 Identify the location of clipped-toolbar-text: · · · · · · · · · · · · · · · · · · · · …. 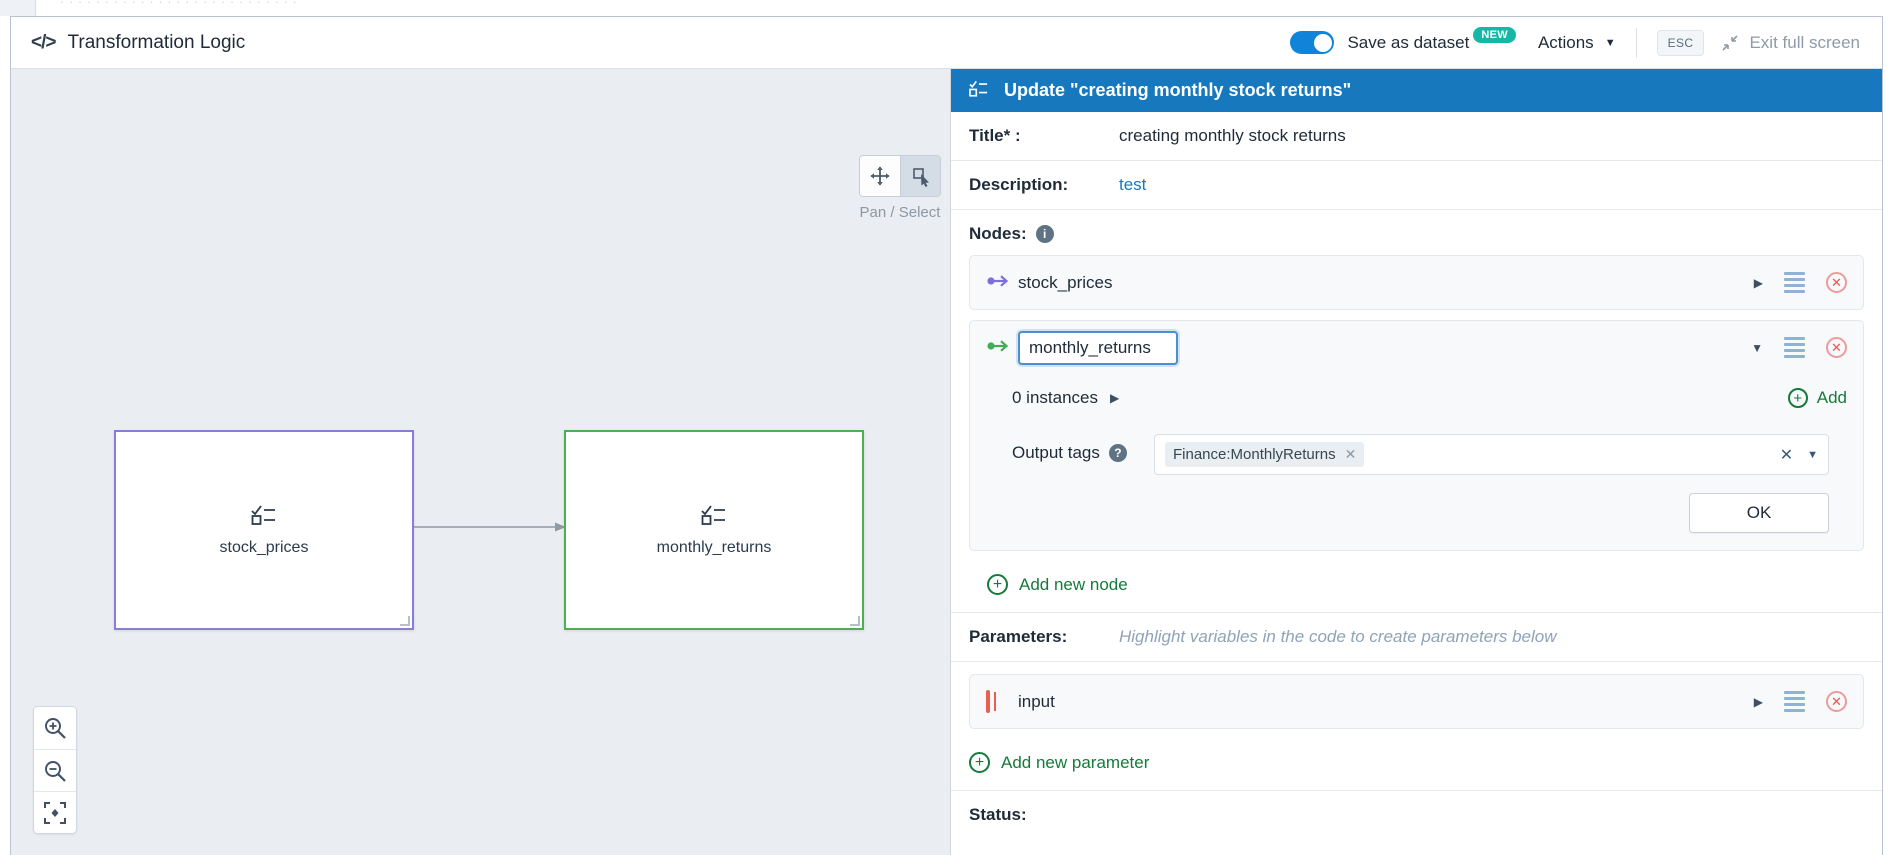
(179, 4).